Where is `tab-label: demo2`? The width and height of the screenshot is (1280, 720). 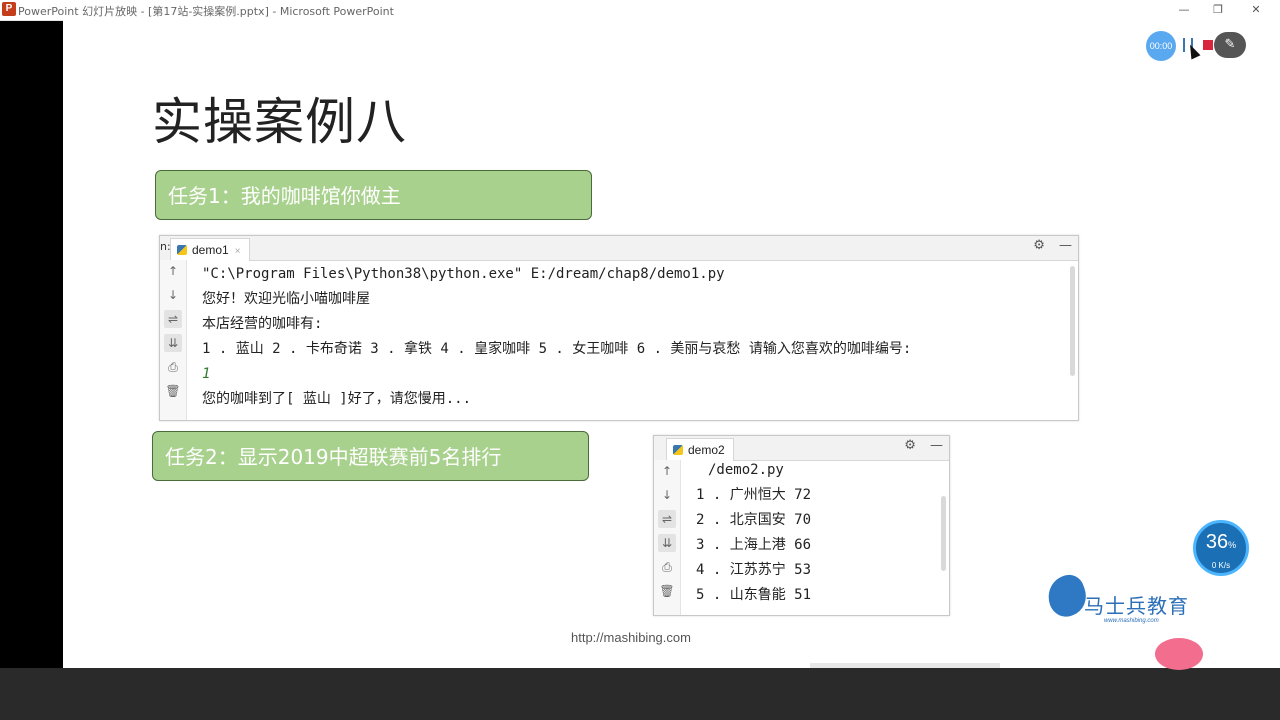 tab-label: demo2 is located at coordinates (706, 450).